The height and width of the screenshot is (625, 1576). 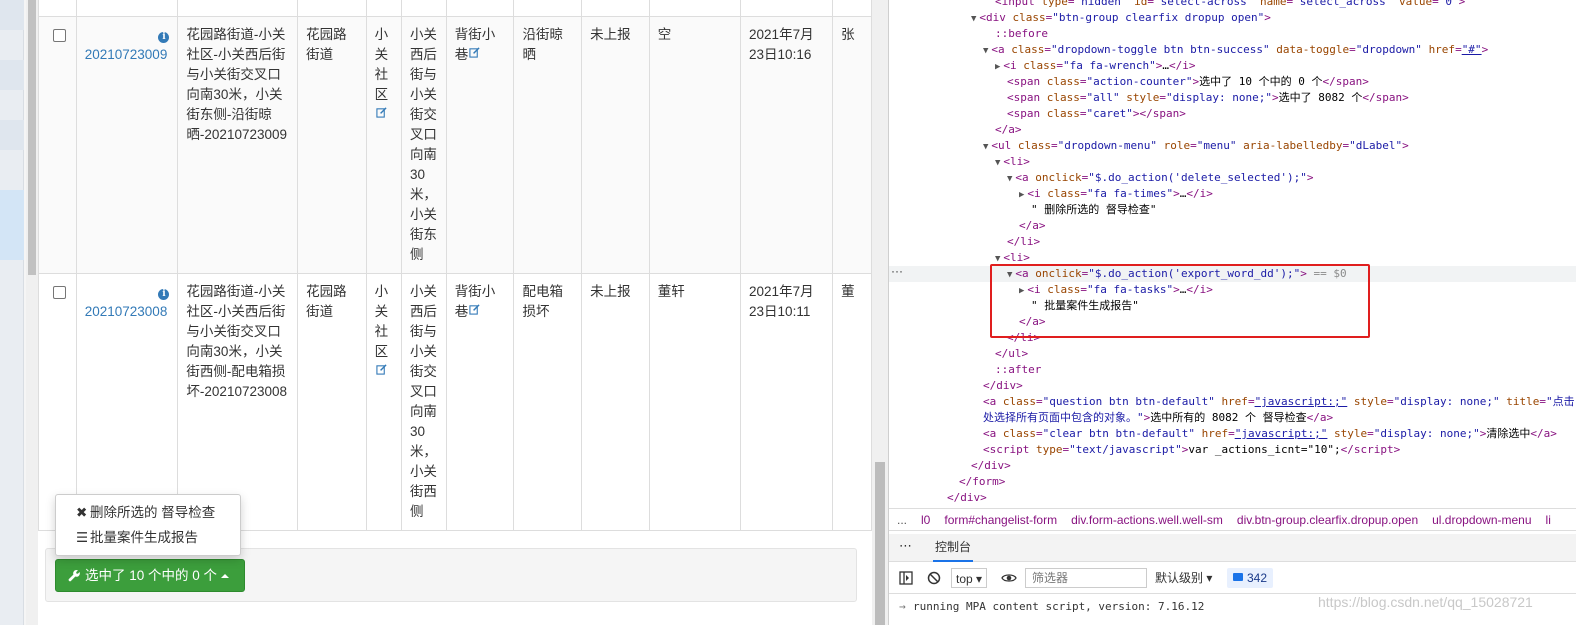 I want to click on address-cell: 小关西后街与小关街交叉口向南30米，小关街西侧, so click(x=423, y=401).